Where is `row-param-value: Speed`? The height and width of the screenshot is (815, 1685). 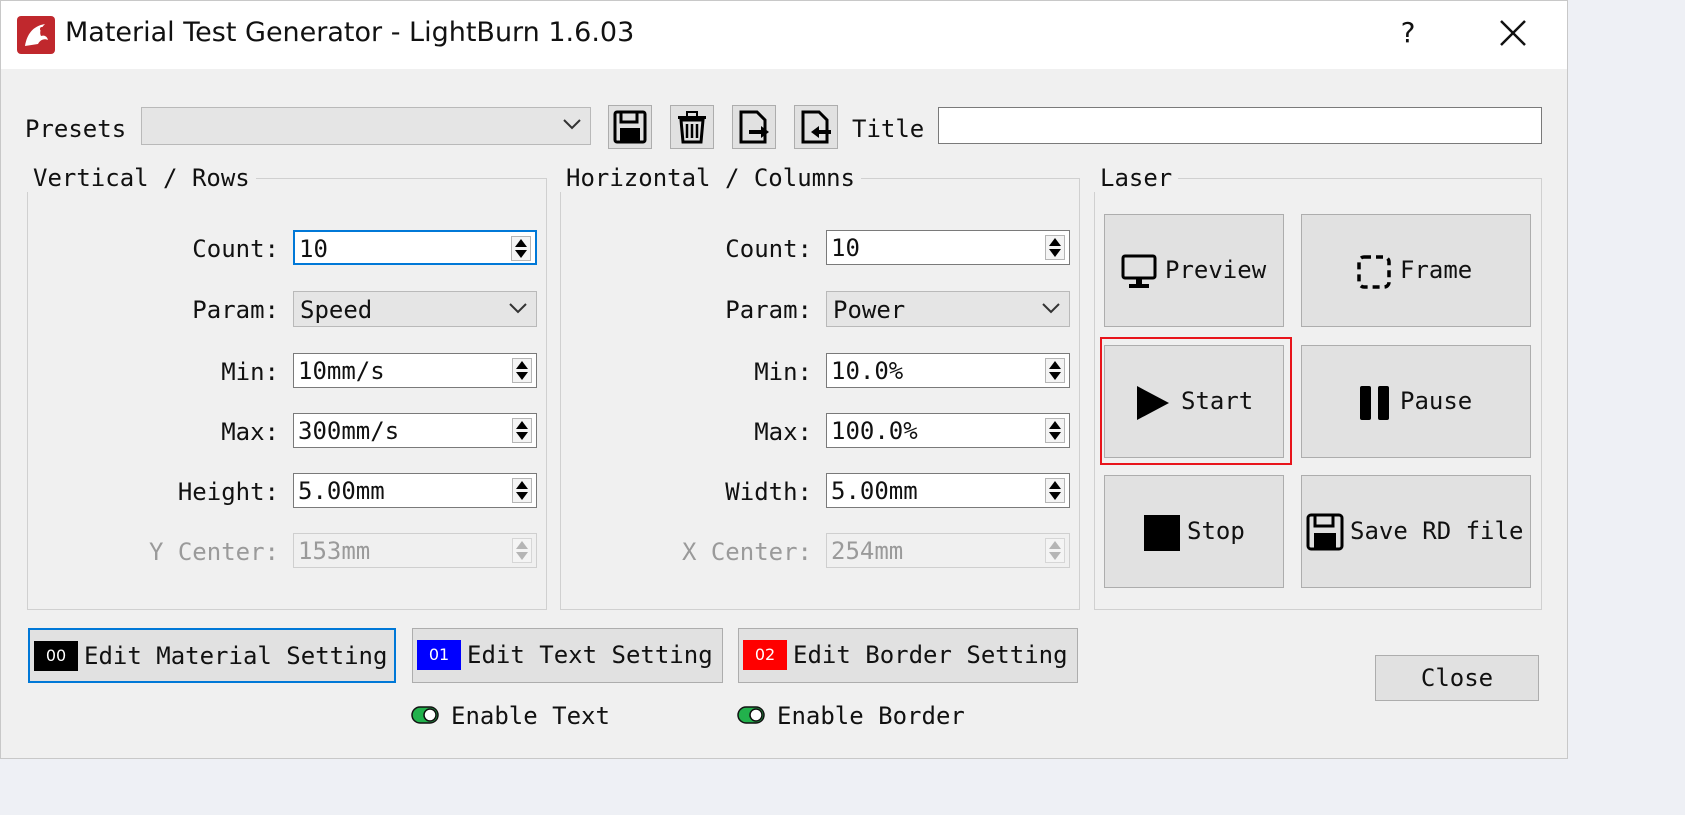 row-param-value: Speed is located at coordinates (336, 310).